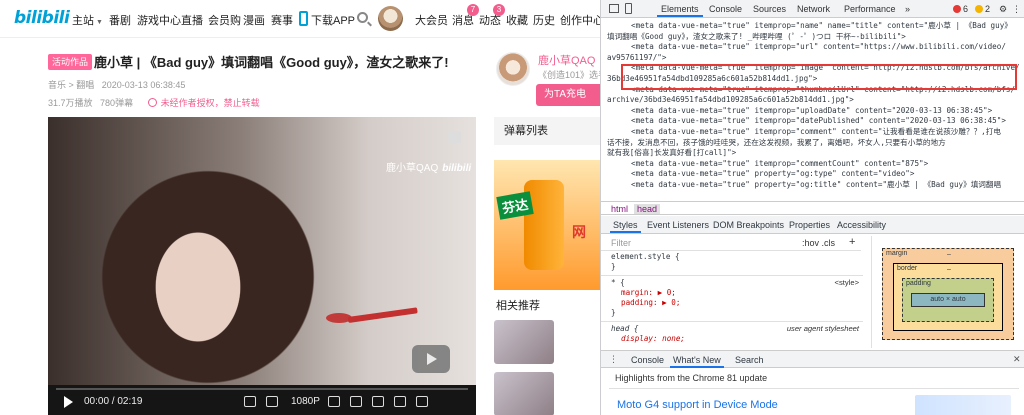 This screenshot has width=1024, height=415. What do you see at coordinates (814, 401) in the screenshot?
I see `whats-new-card: Moto G4 support in Device Mode` at bounding box center [814, 401].